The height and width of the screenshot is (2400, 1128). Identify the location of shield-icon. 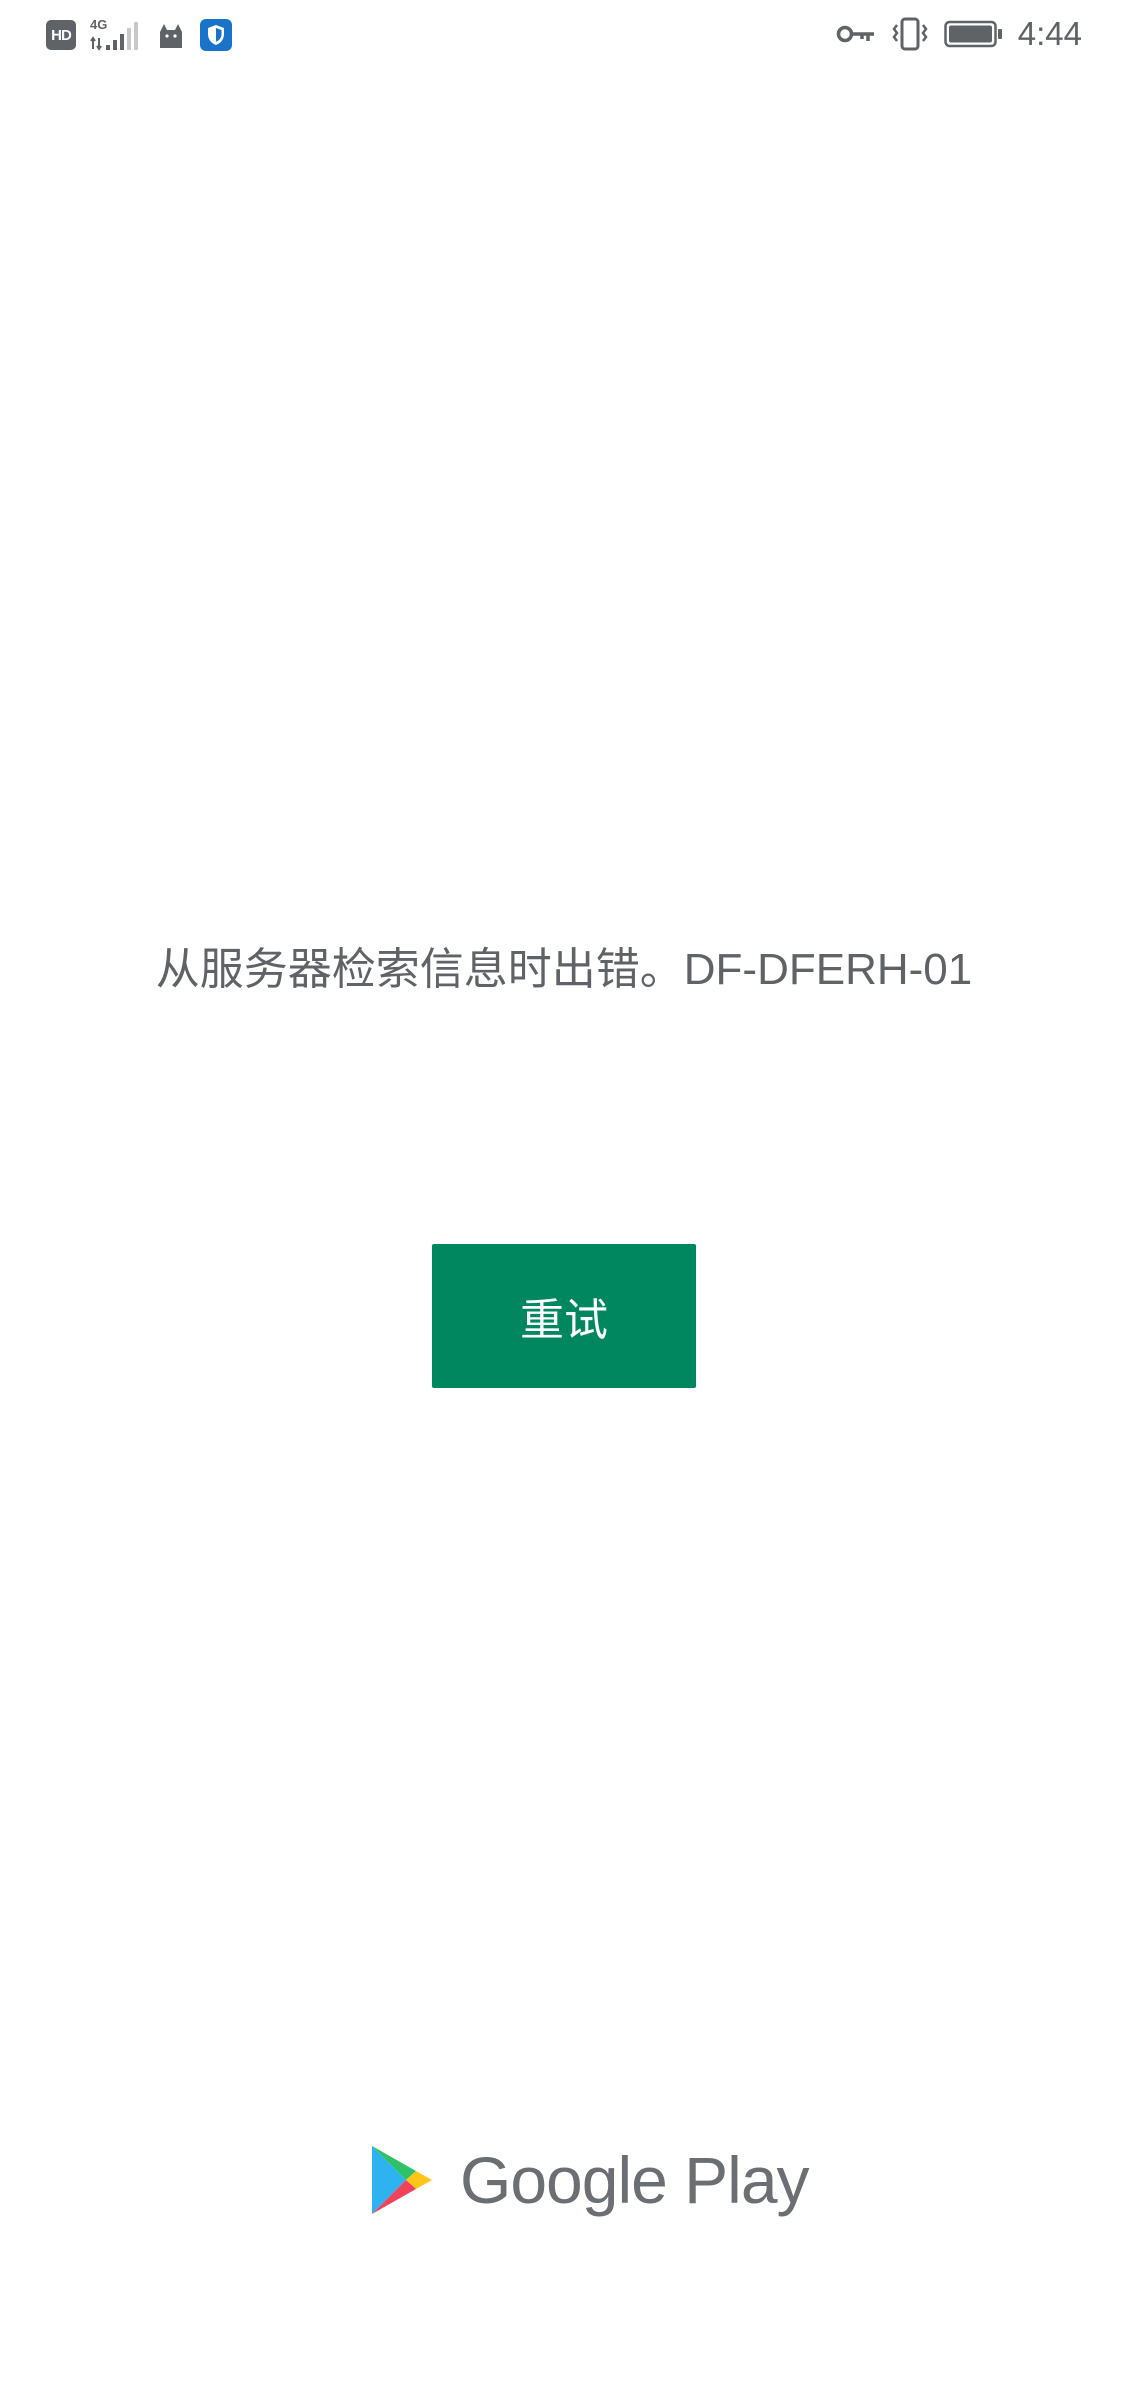
(216, 35).